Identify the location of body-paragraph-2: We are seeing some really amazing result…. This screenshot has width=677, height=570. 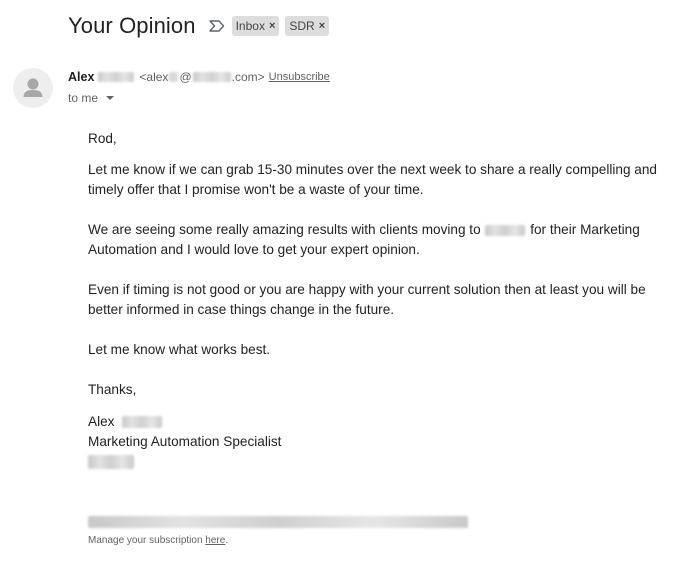
(373, 240).